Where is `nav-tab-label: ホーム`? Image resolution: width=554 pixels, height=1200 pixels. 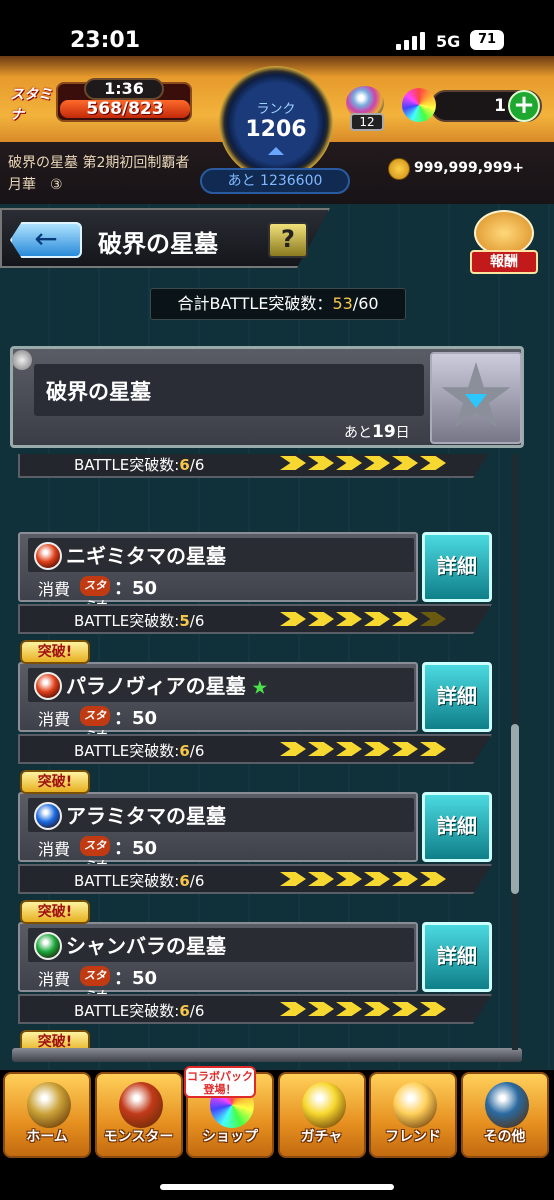 nav-tab-label: ホーム is located at coordinates (47, 1137).